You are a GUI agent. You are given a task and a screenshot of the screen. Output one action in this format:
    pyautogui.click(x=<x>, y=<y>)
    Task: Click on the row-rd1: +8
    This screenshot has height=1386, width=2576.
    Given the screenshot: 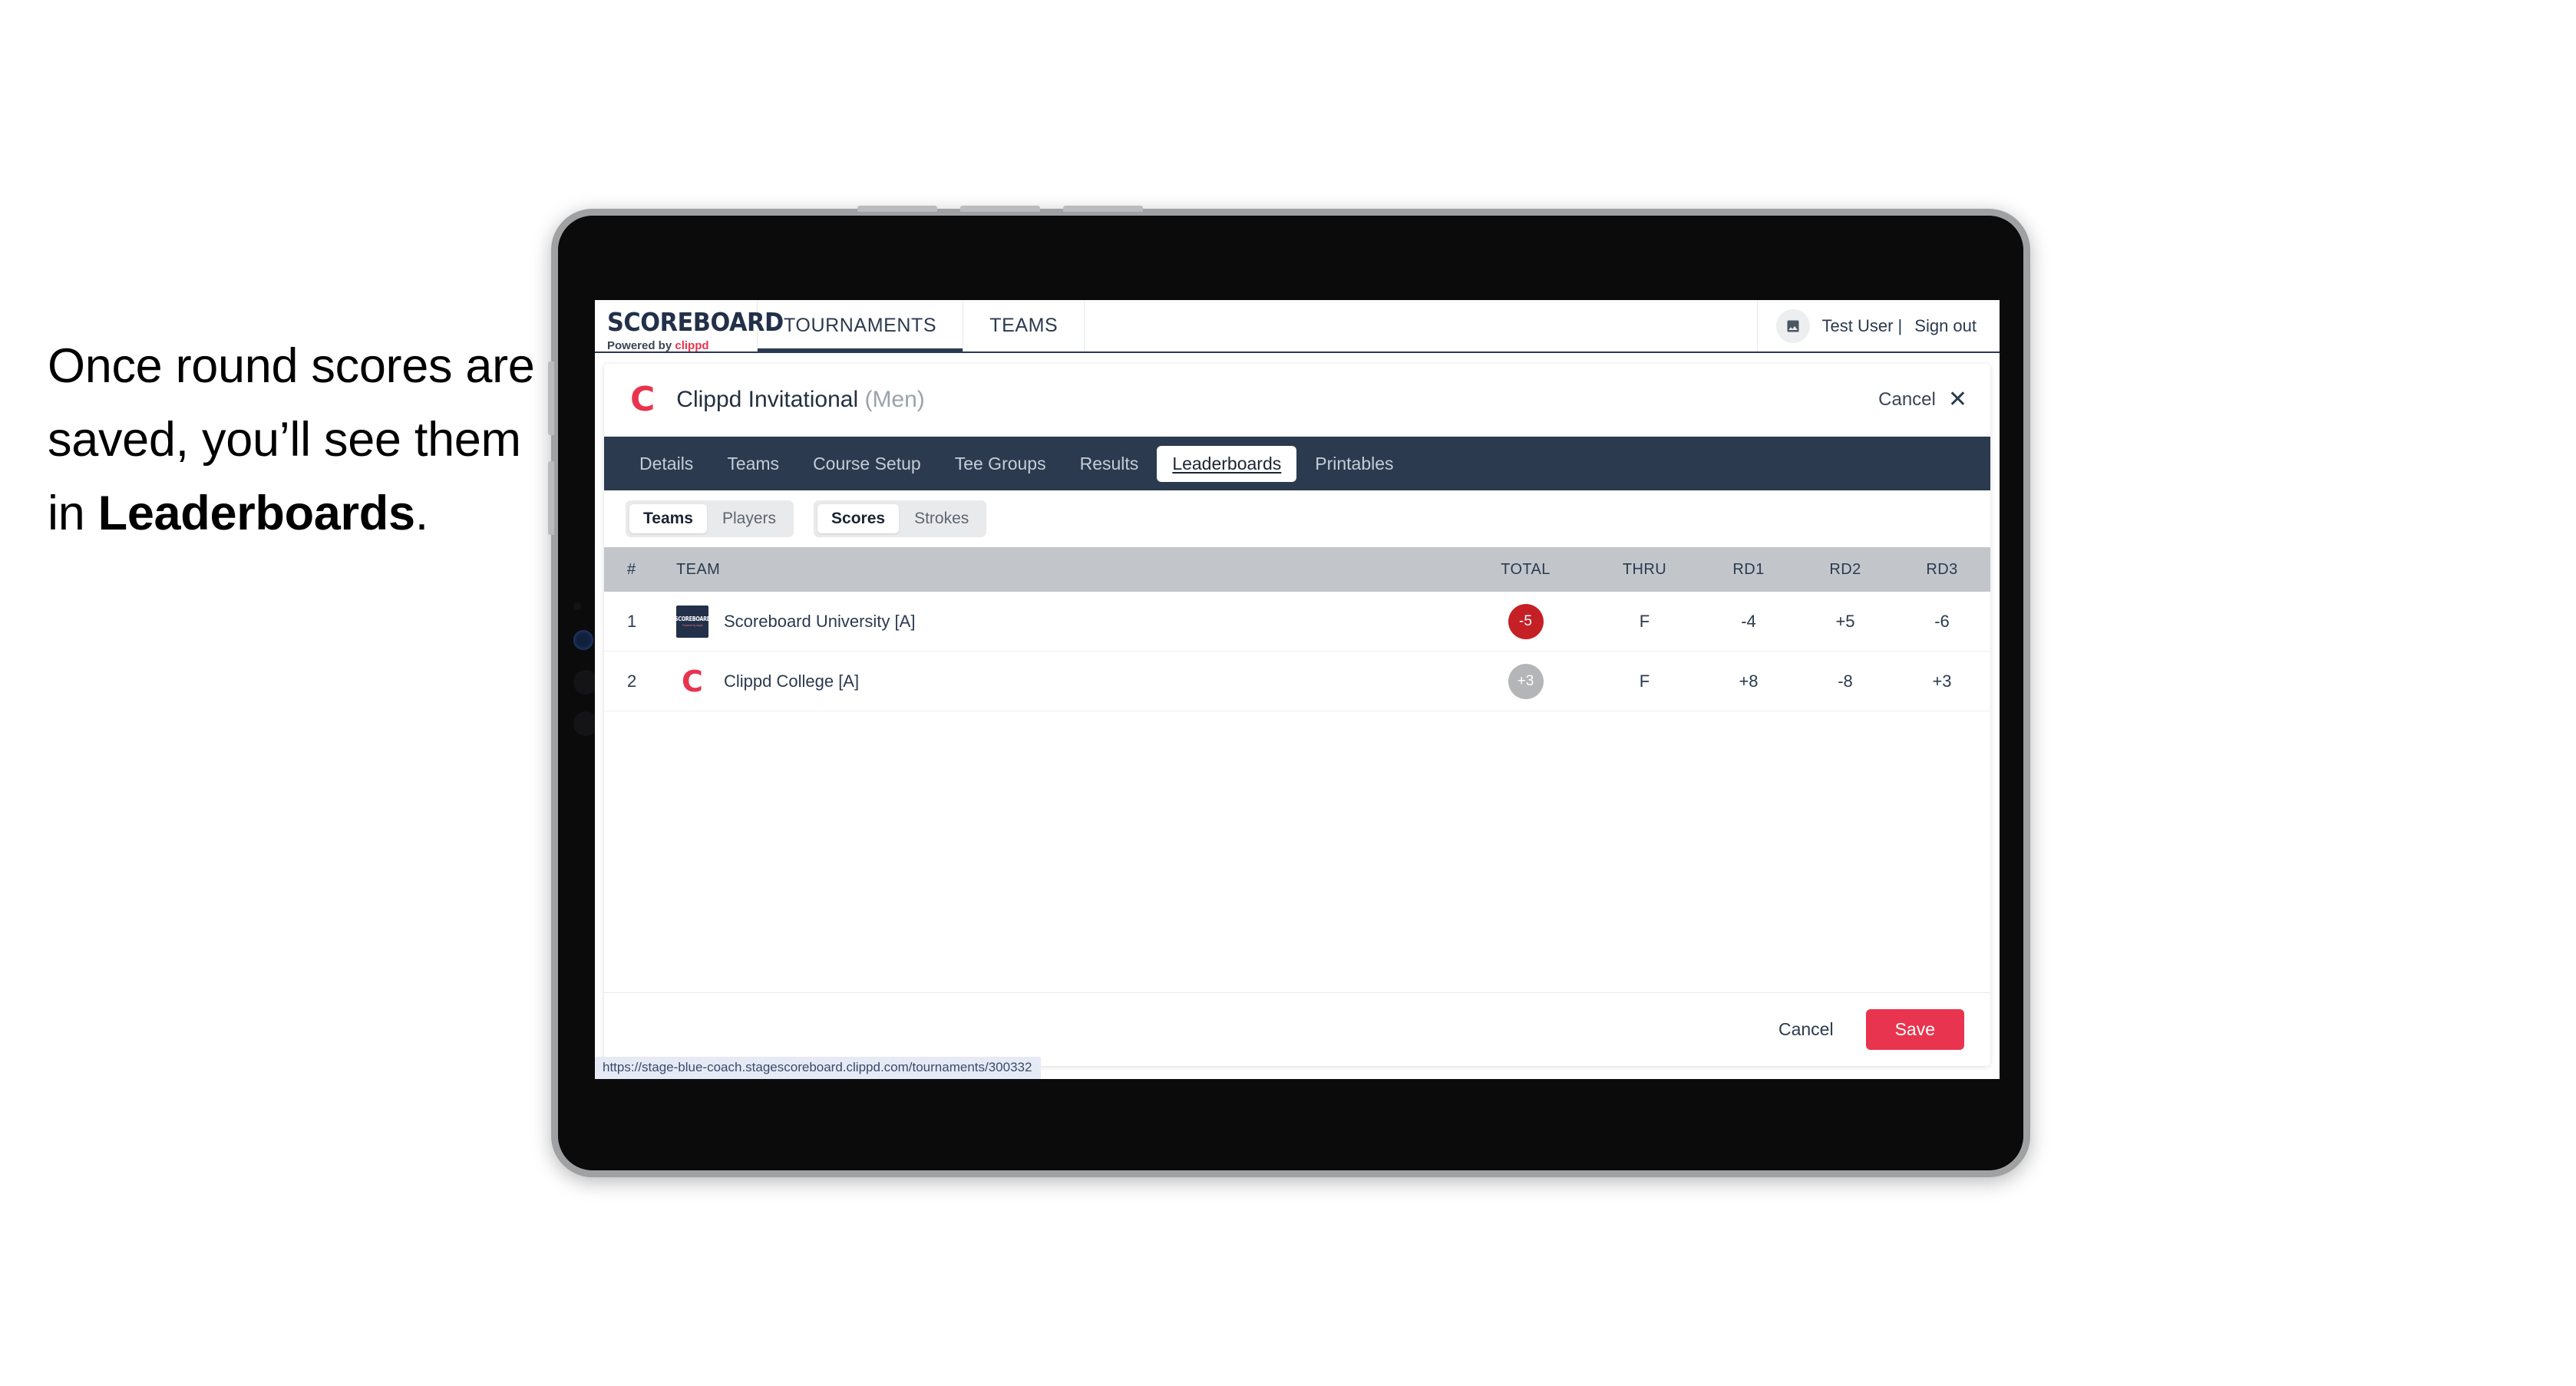 What is the action you would take?
    pyautogui.click(x=1749, y=681)
    